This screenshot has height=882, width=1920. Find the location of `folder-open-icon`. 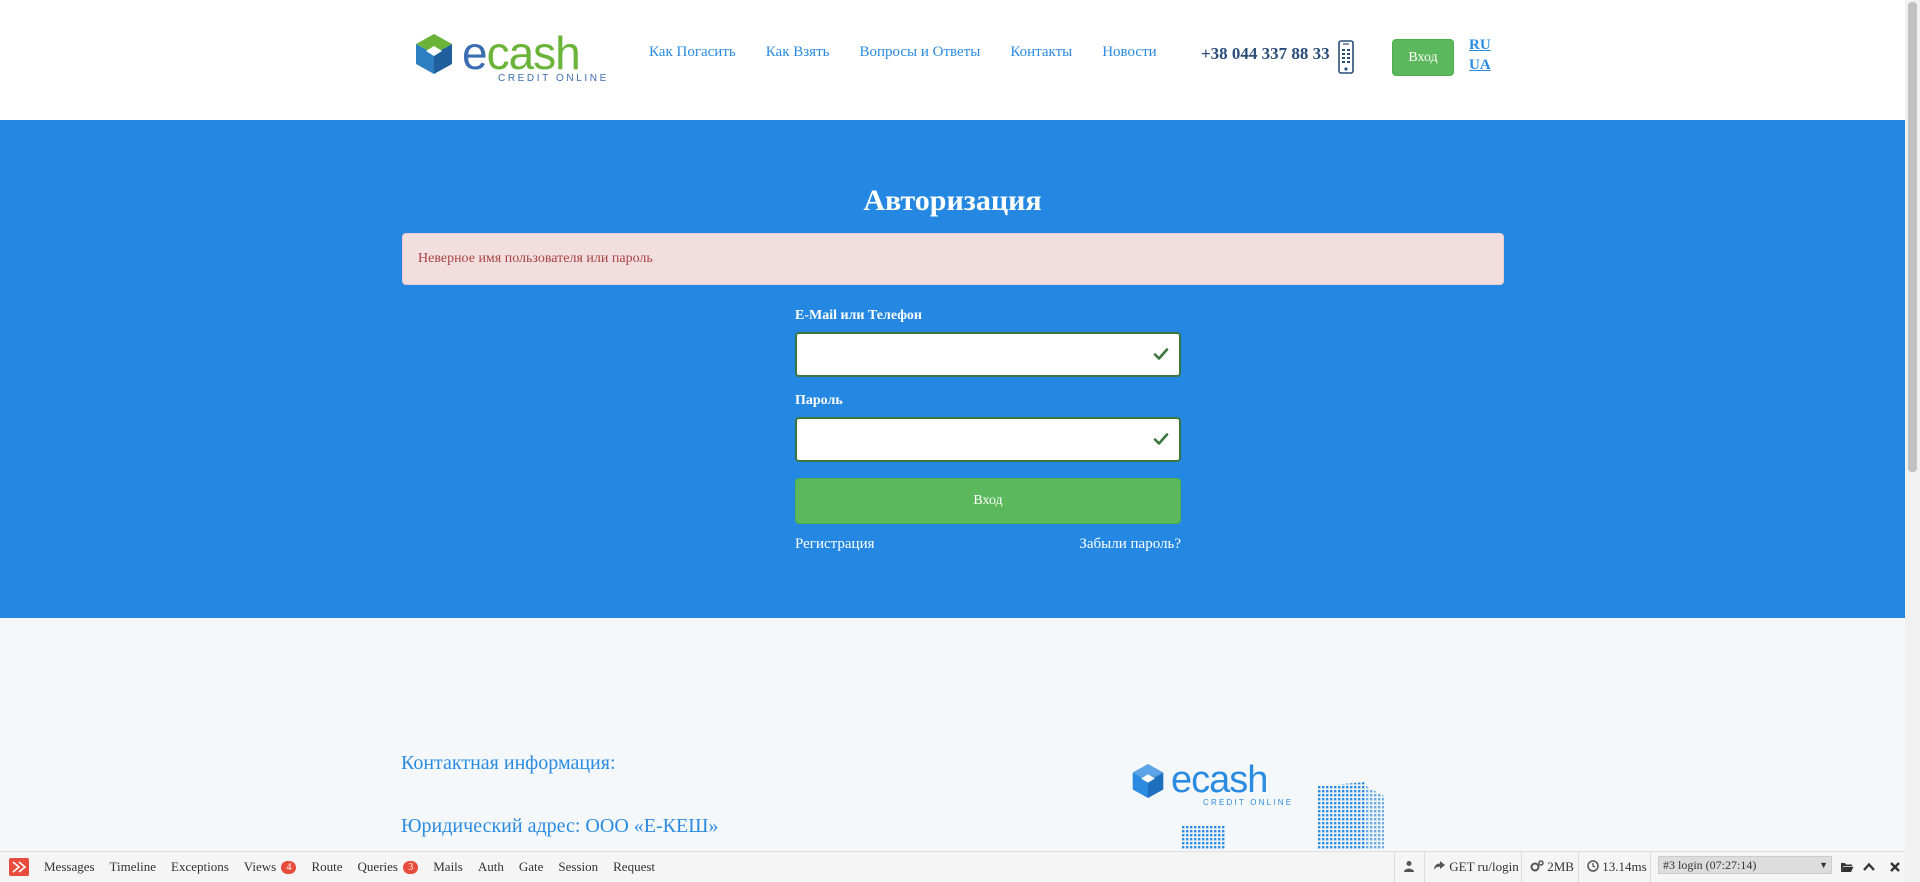

folder-open-icon is located at coordinates (1847, 867).